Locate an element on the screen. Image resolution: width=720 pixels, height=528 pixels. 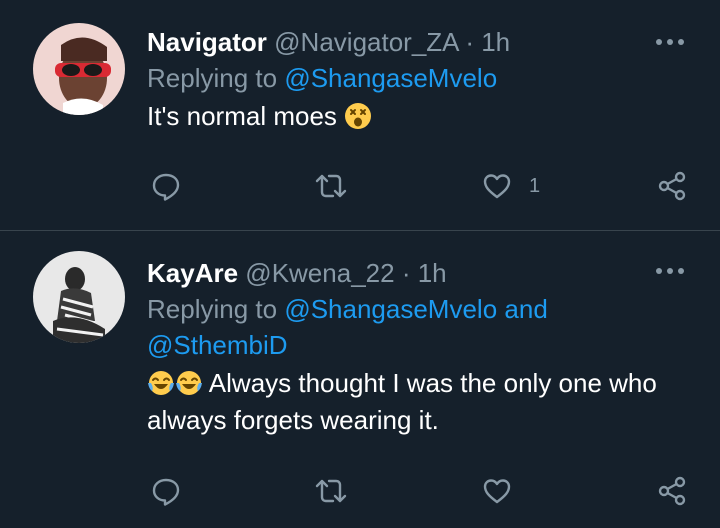
display-name: KayAre is located at coordinates (192, 273).